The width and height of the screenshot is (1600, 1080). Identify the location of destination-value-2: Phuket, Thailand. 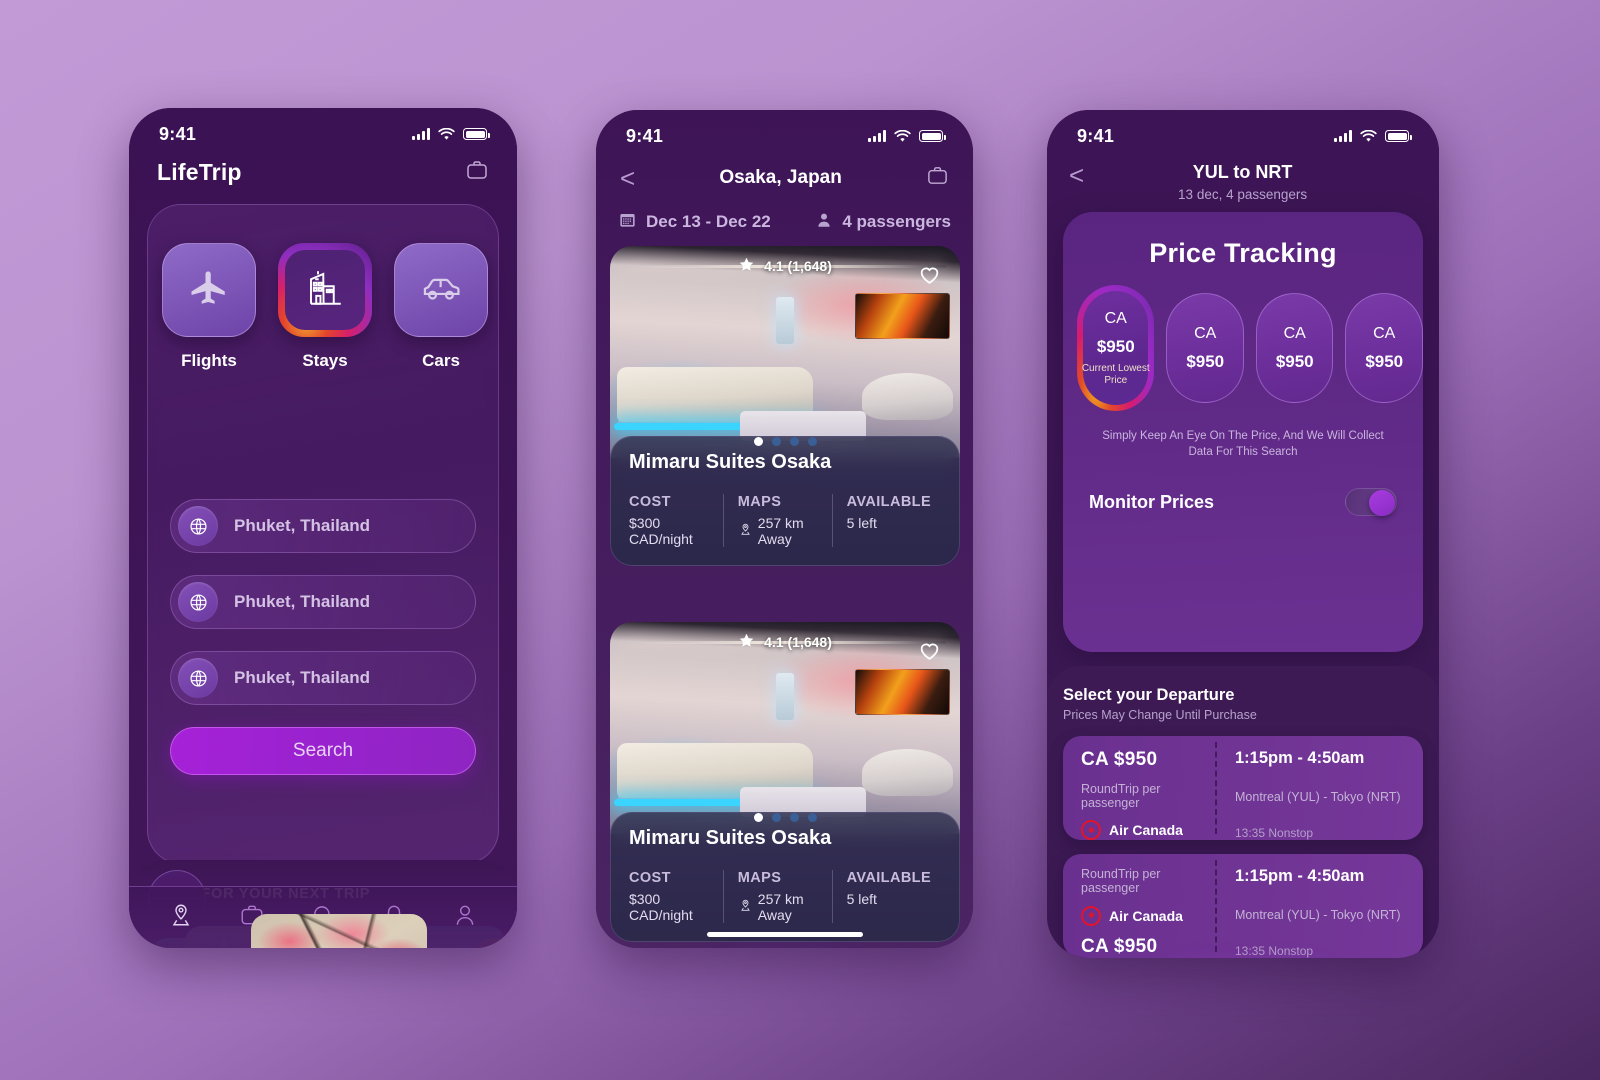
(302, 601).